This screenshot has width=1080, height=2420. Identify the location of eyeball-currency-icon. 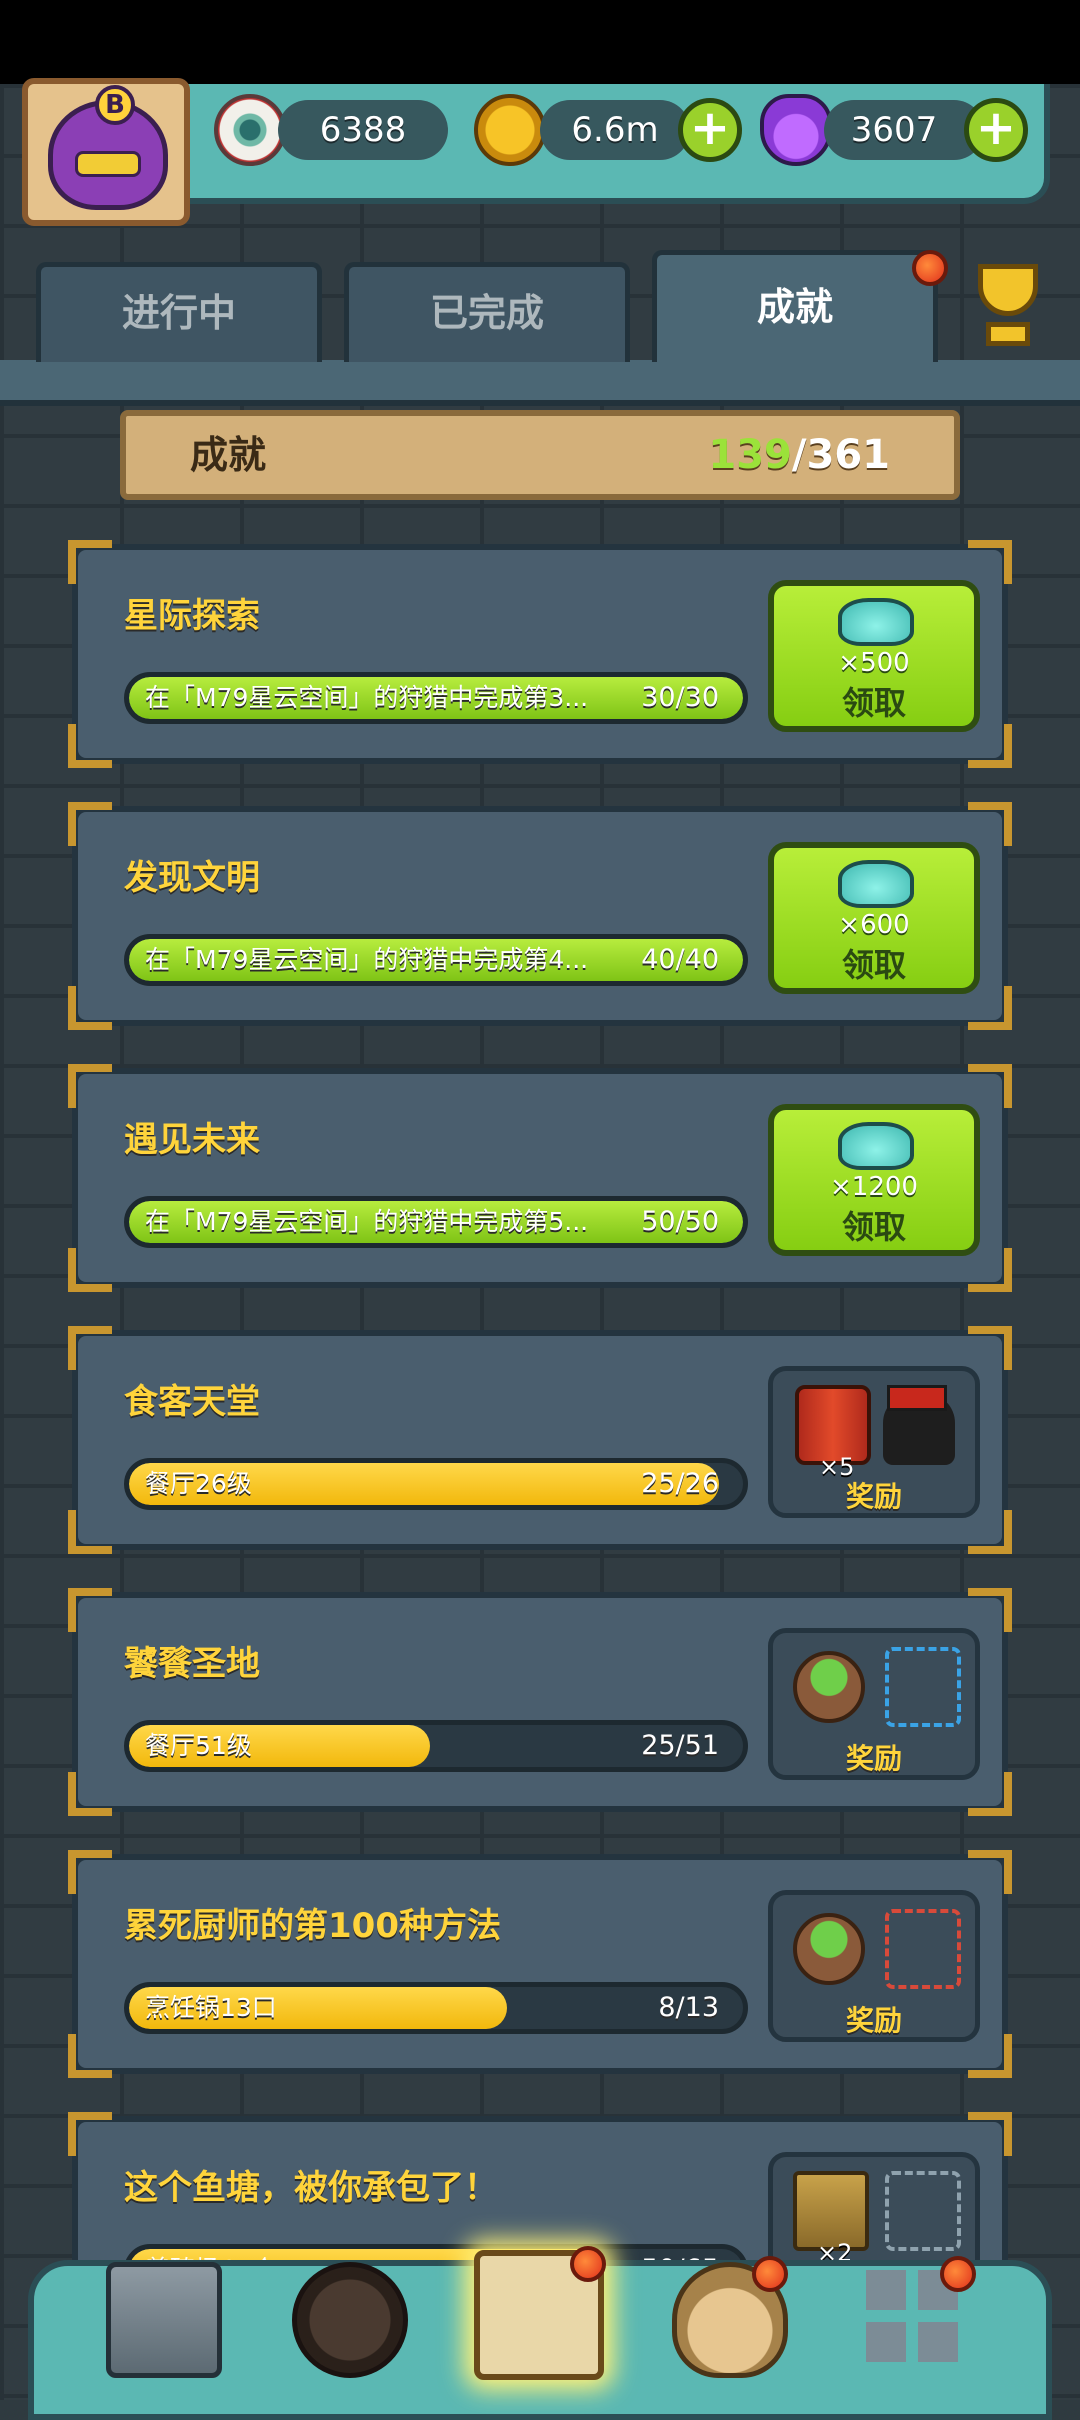
(250, 130).